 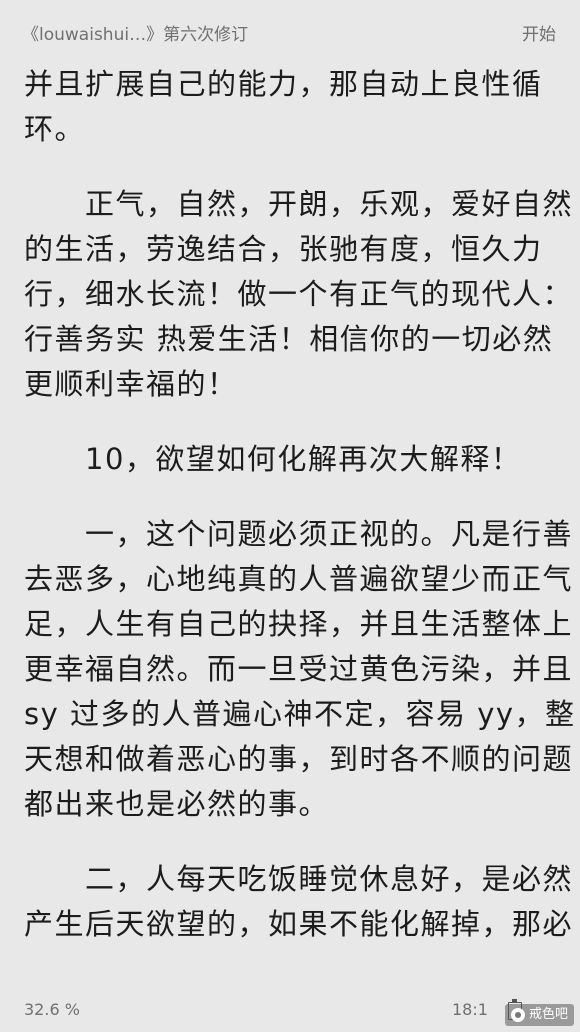 What do you see at coordinates (299, 204) in the screenshot?
I see `text-line: 正气，自然，开朗，乐观，爱好自然` at bounding box center [299, 204].